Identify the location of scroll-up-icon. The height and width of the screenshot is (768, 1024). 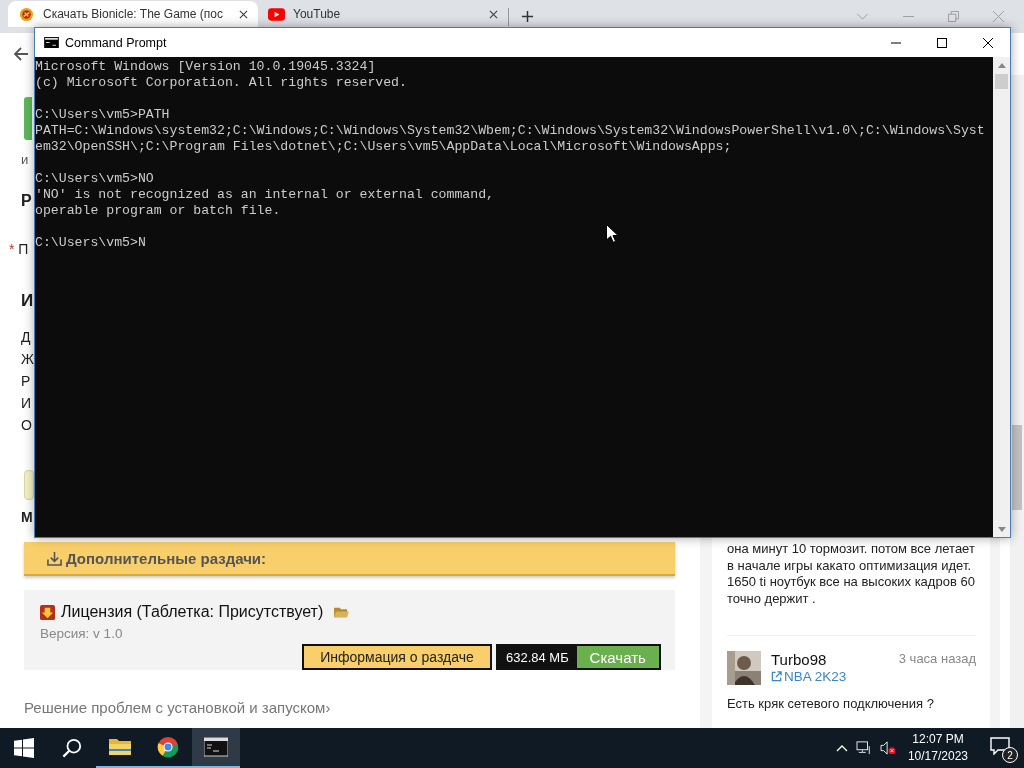
(1001, 65).